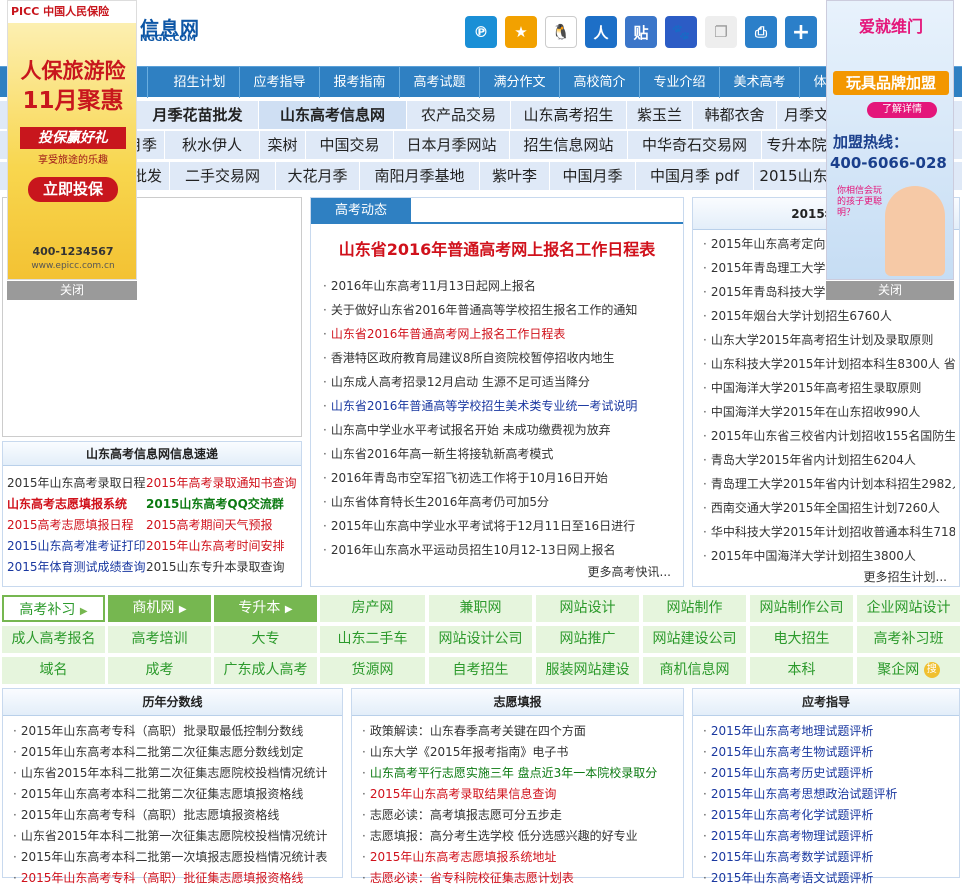 This screenshot has height=889, width=962. I want to click on list-item: · 2015年山东高考专科（高职）批录取最低控制分数线, so click(176, 731).